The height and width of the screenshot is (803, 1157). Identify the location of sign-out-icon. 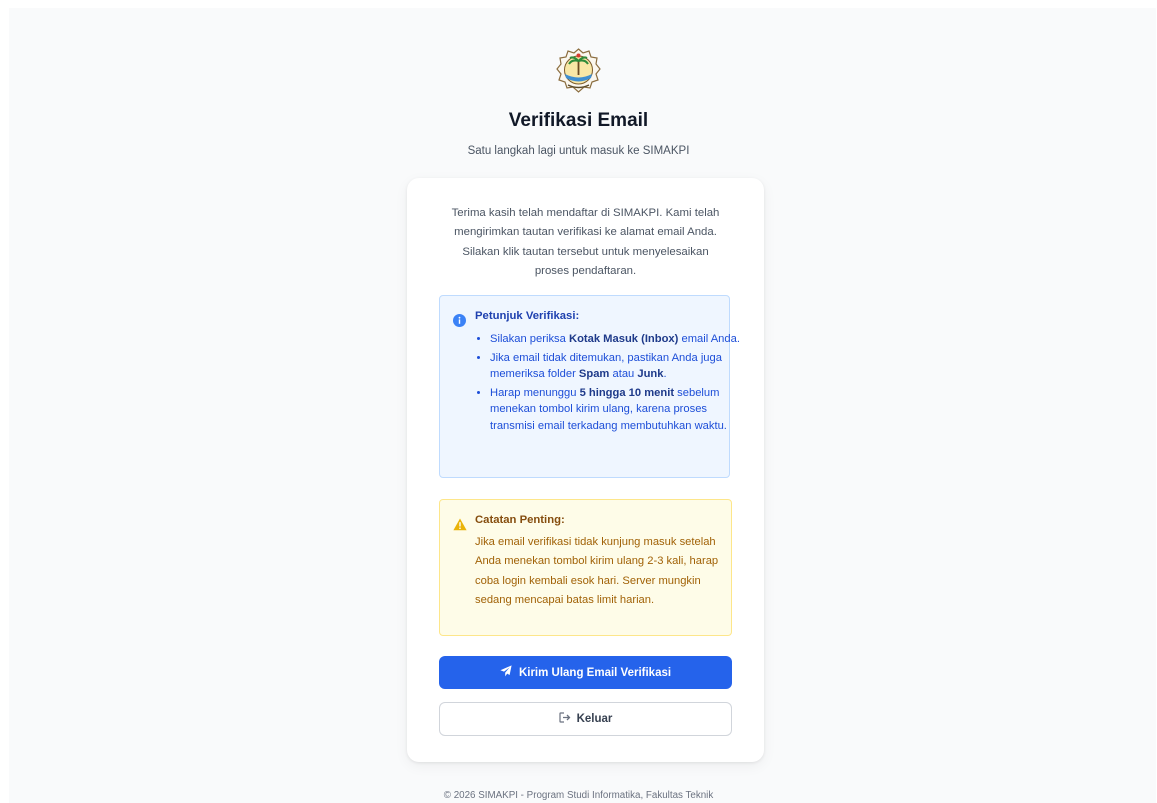
(564, 719).